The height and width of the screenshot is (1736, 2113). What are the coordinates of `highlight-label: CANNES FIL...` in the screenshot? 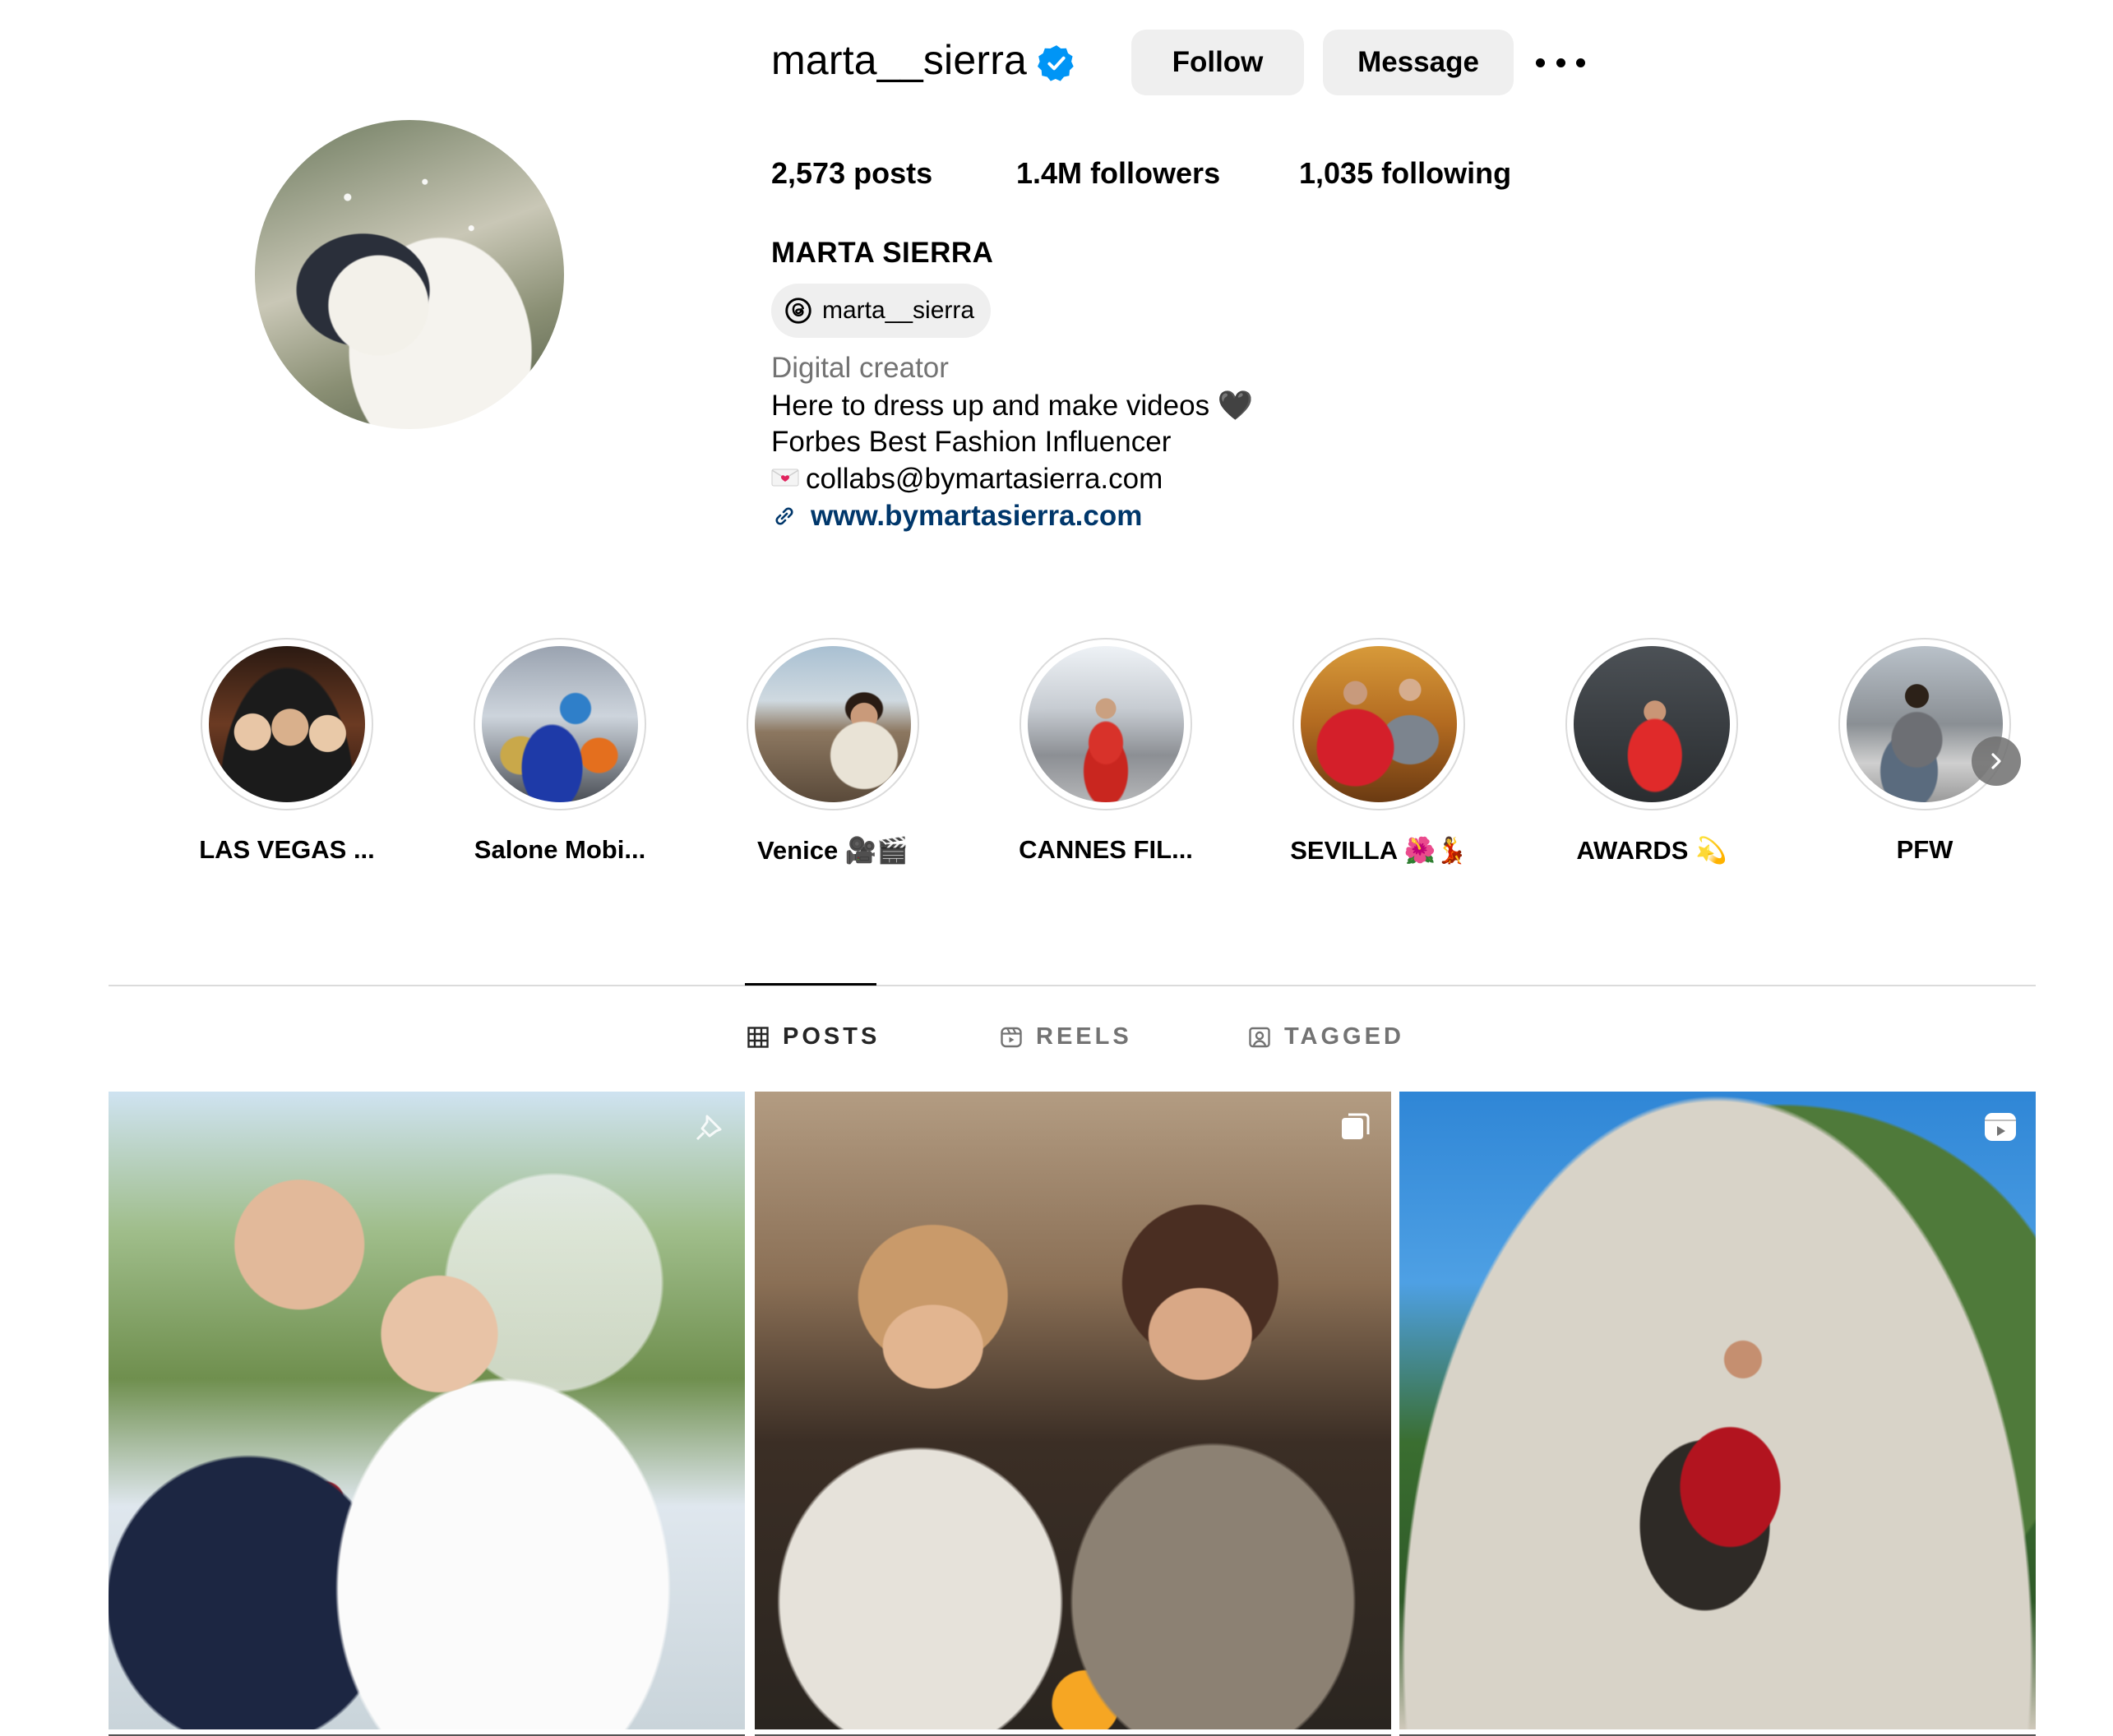 It's located at (1106, 850).